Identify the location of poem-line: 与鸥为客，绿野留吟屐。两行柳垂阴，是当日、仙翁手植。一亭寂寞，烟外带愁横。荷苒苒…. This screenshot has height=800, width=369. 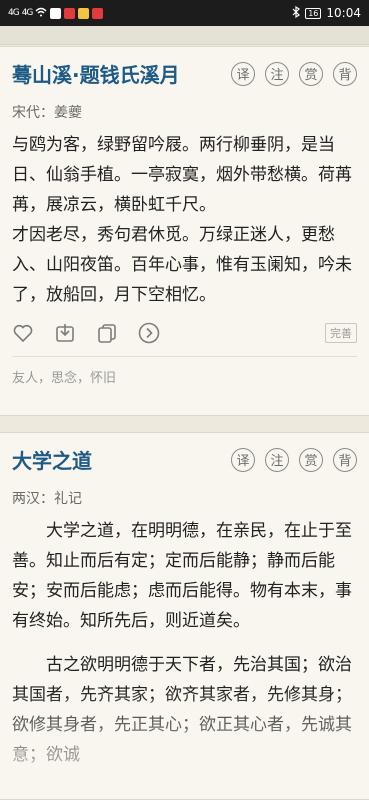
(182, 175).